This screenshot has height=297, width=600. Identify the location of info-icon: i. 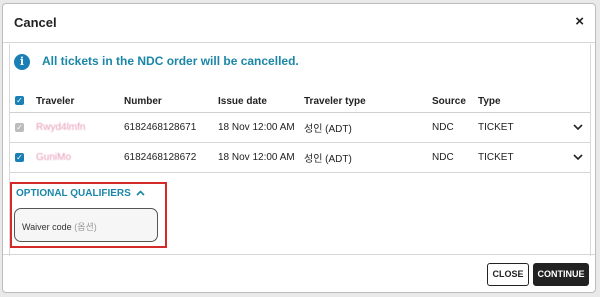
(22, 62).